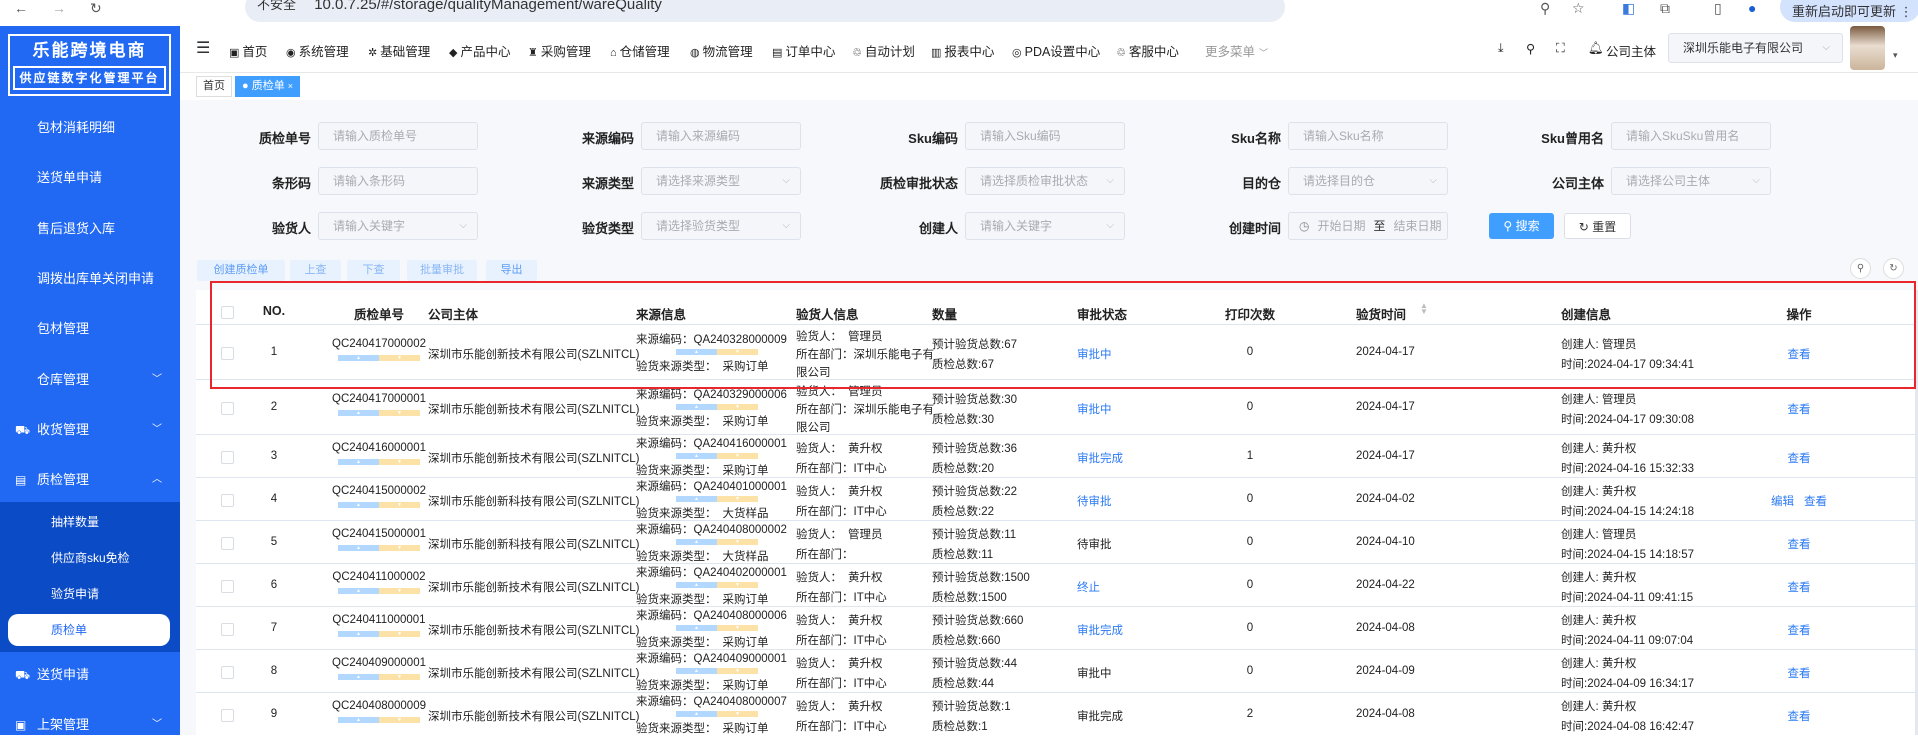 The height and width of the screenshot is (745, 1918). I want to click on nav-item: ◆ 产品中心, so click(479, 50).